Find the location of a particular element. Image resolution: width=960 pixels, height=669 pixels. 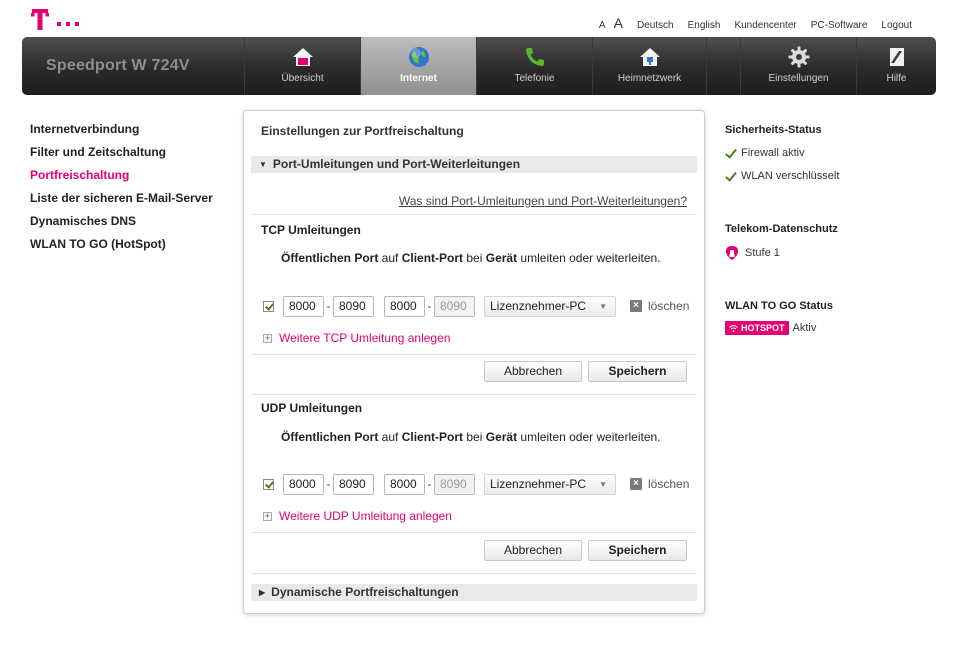

tcp-client-port-from-input is located at coordinates (404, 306).